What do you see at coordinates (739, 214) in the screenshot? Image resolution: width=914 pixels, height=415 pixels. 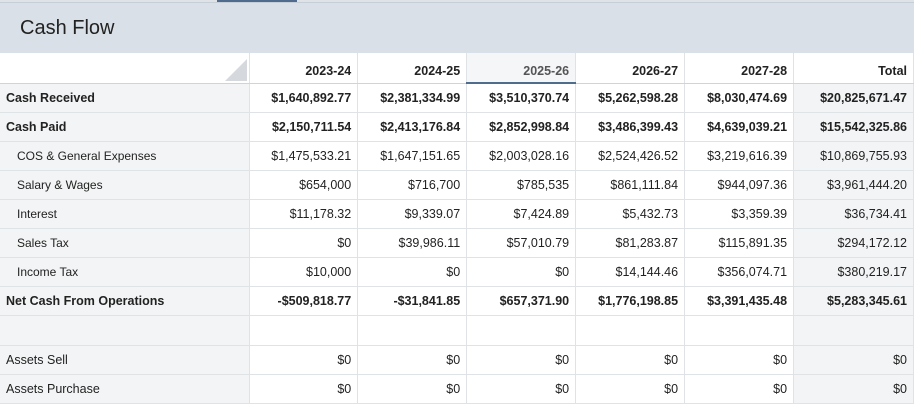 I see `value-cell: $3,359.39` at bounding box center [739, 214].